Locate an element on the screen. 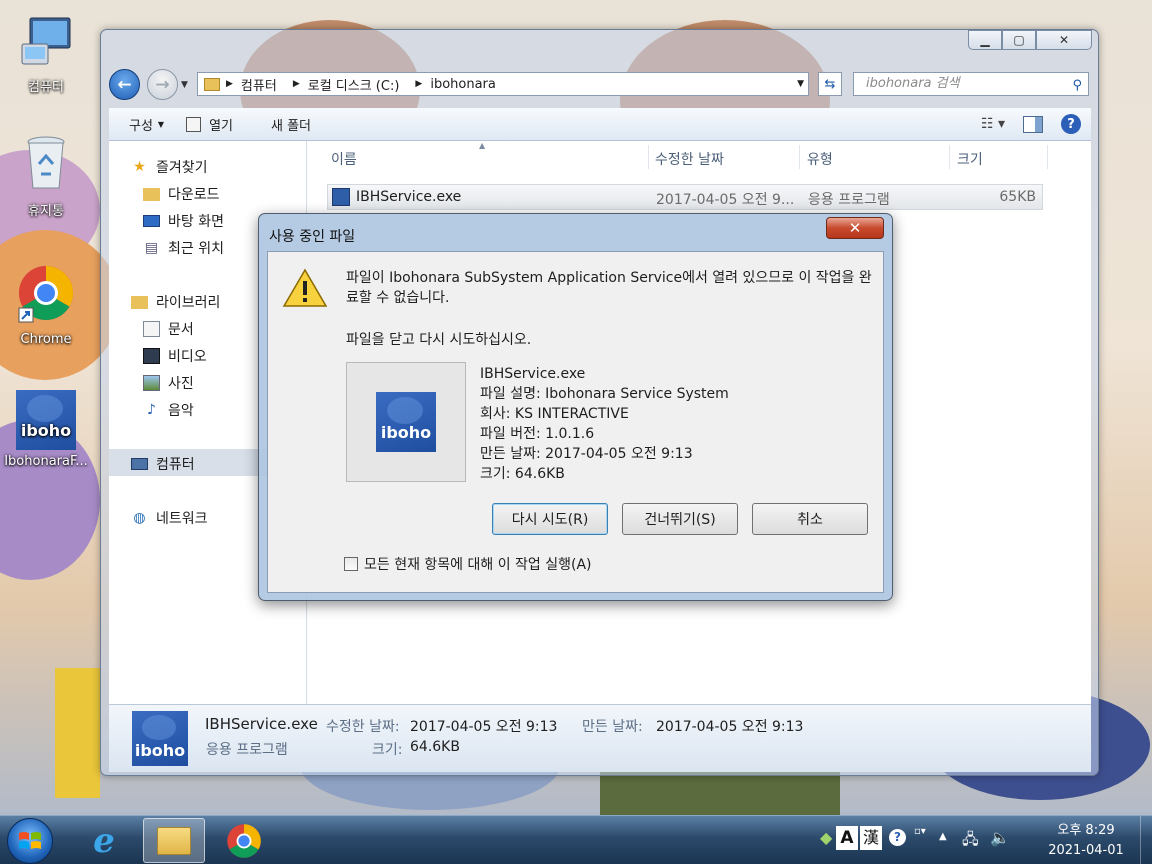 The height and width of the screenshot is (864, 1152). apply-to-all-checkbox: 모든 현재 항목에 대해 이 작업 실행(A) is located at coordinates (468, 564).